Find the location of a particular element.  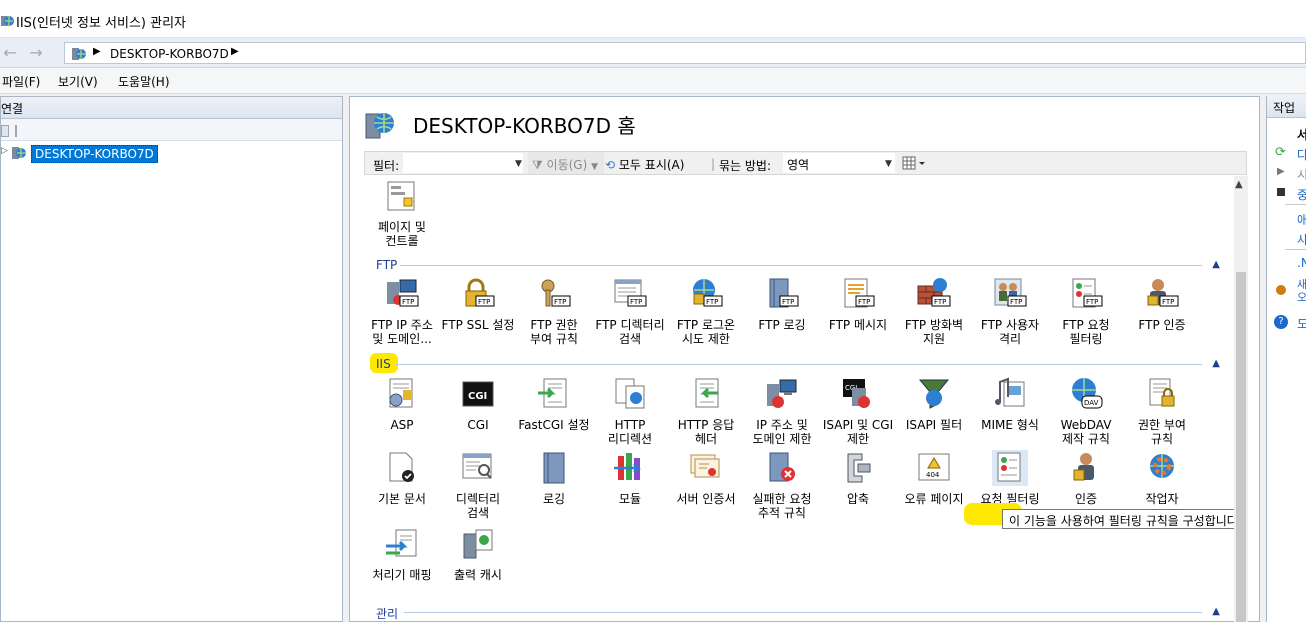

action-link: 애 is located at coordinates (1301, 219).